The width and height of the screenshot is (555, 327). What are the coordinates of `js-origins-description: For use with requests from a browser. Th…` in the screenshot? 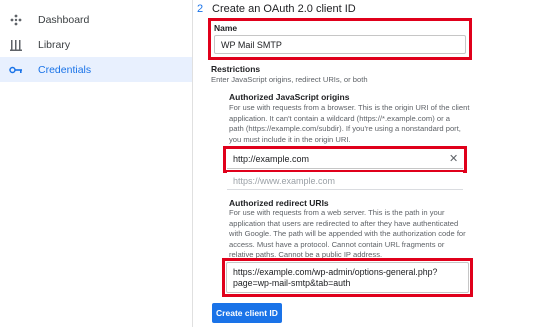 It's located at (359, 124).